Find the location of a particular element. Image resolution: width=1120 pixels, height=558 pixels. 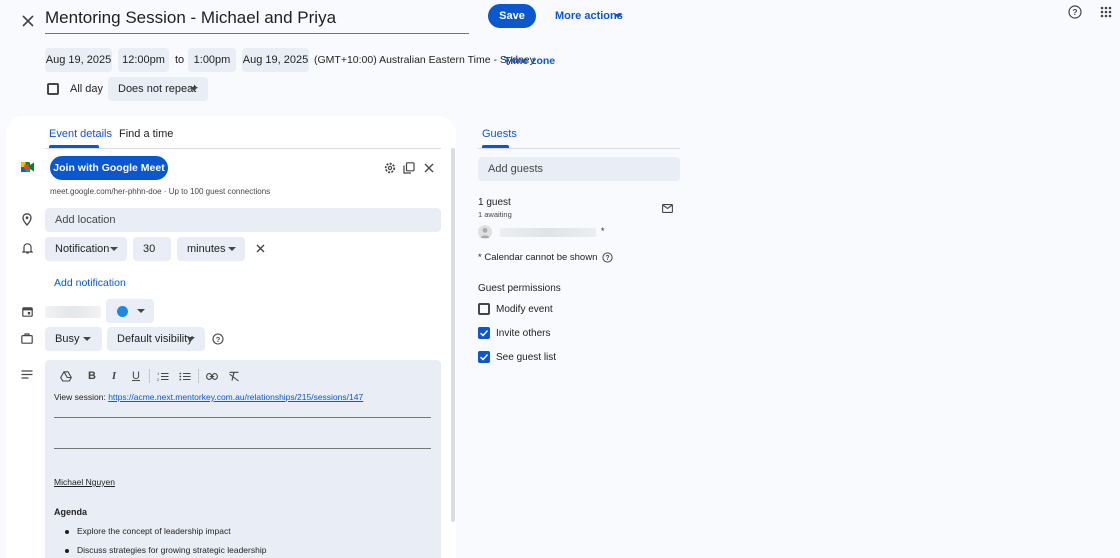

end-time-chip: 1:00pm is located at coordinates (212, 60).